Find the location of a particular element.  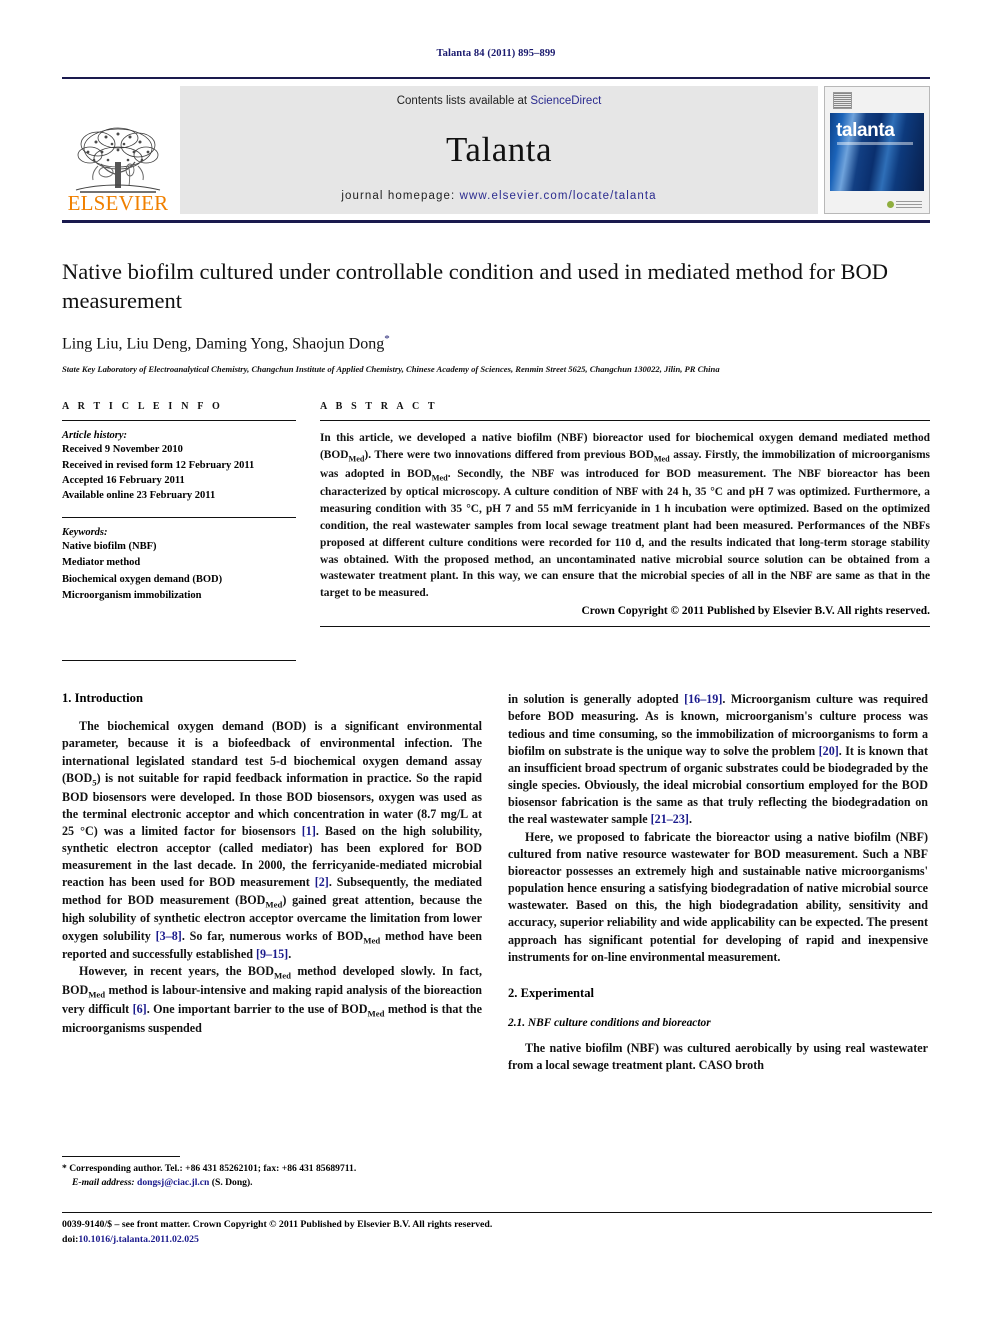

doi-line: doi:10.1016/j.talanta.2011.02.025 is located at coordinates (497, 1240).